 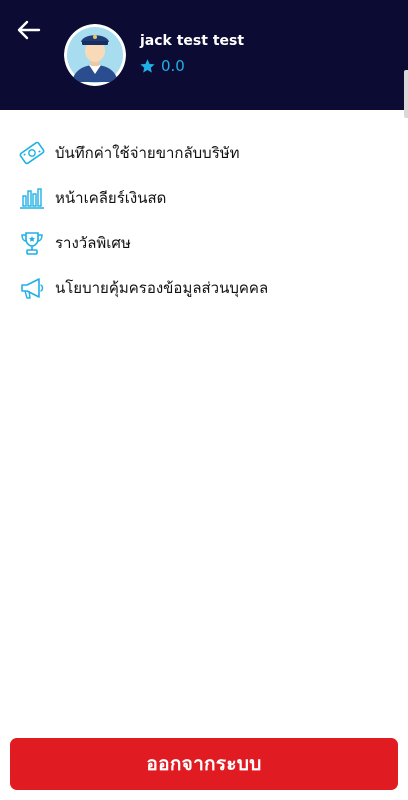 What do you see at coordinates (95, 55) in the screenshot?
I see `avatar` at bounding box center [95, 55].